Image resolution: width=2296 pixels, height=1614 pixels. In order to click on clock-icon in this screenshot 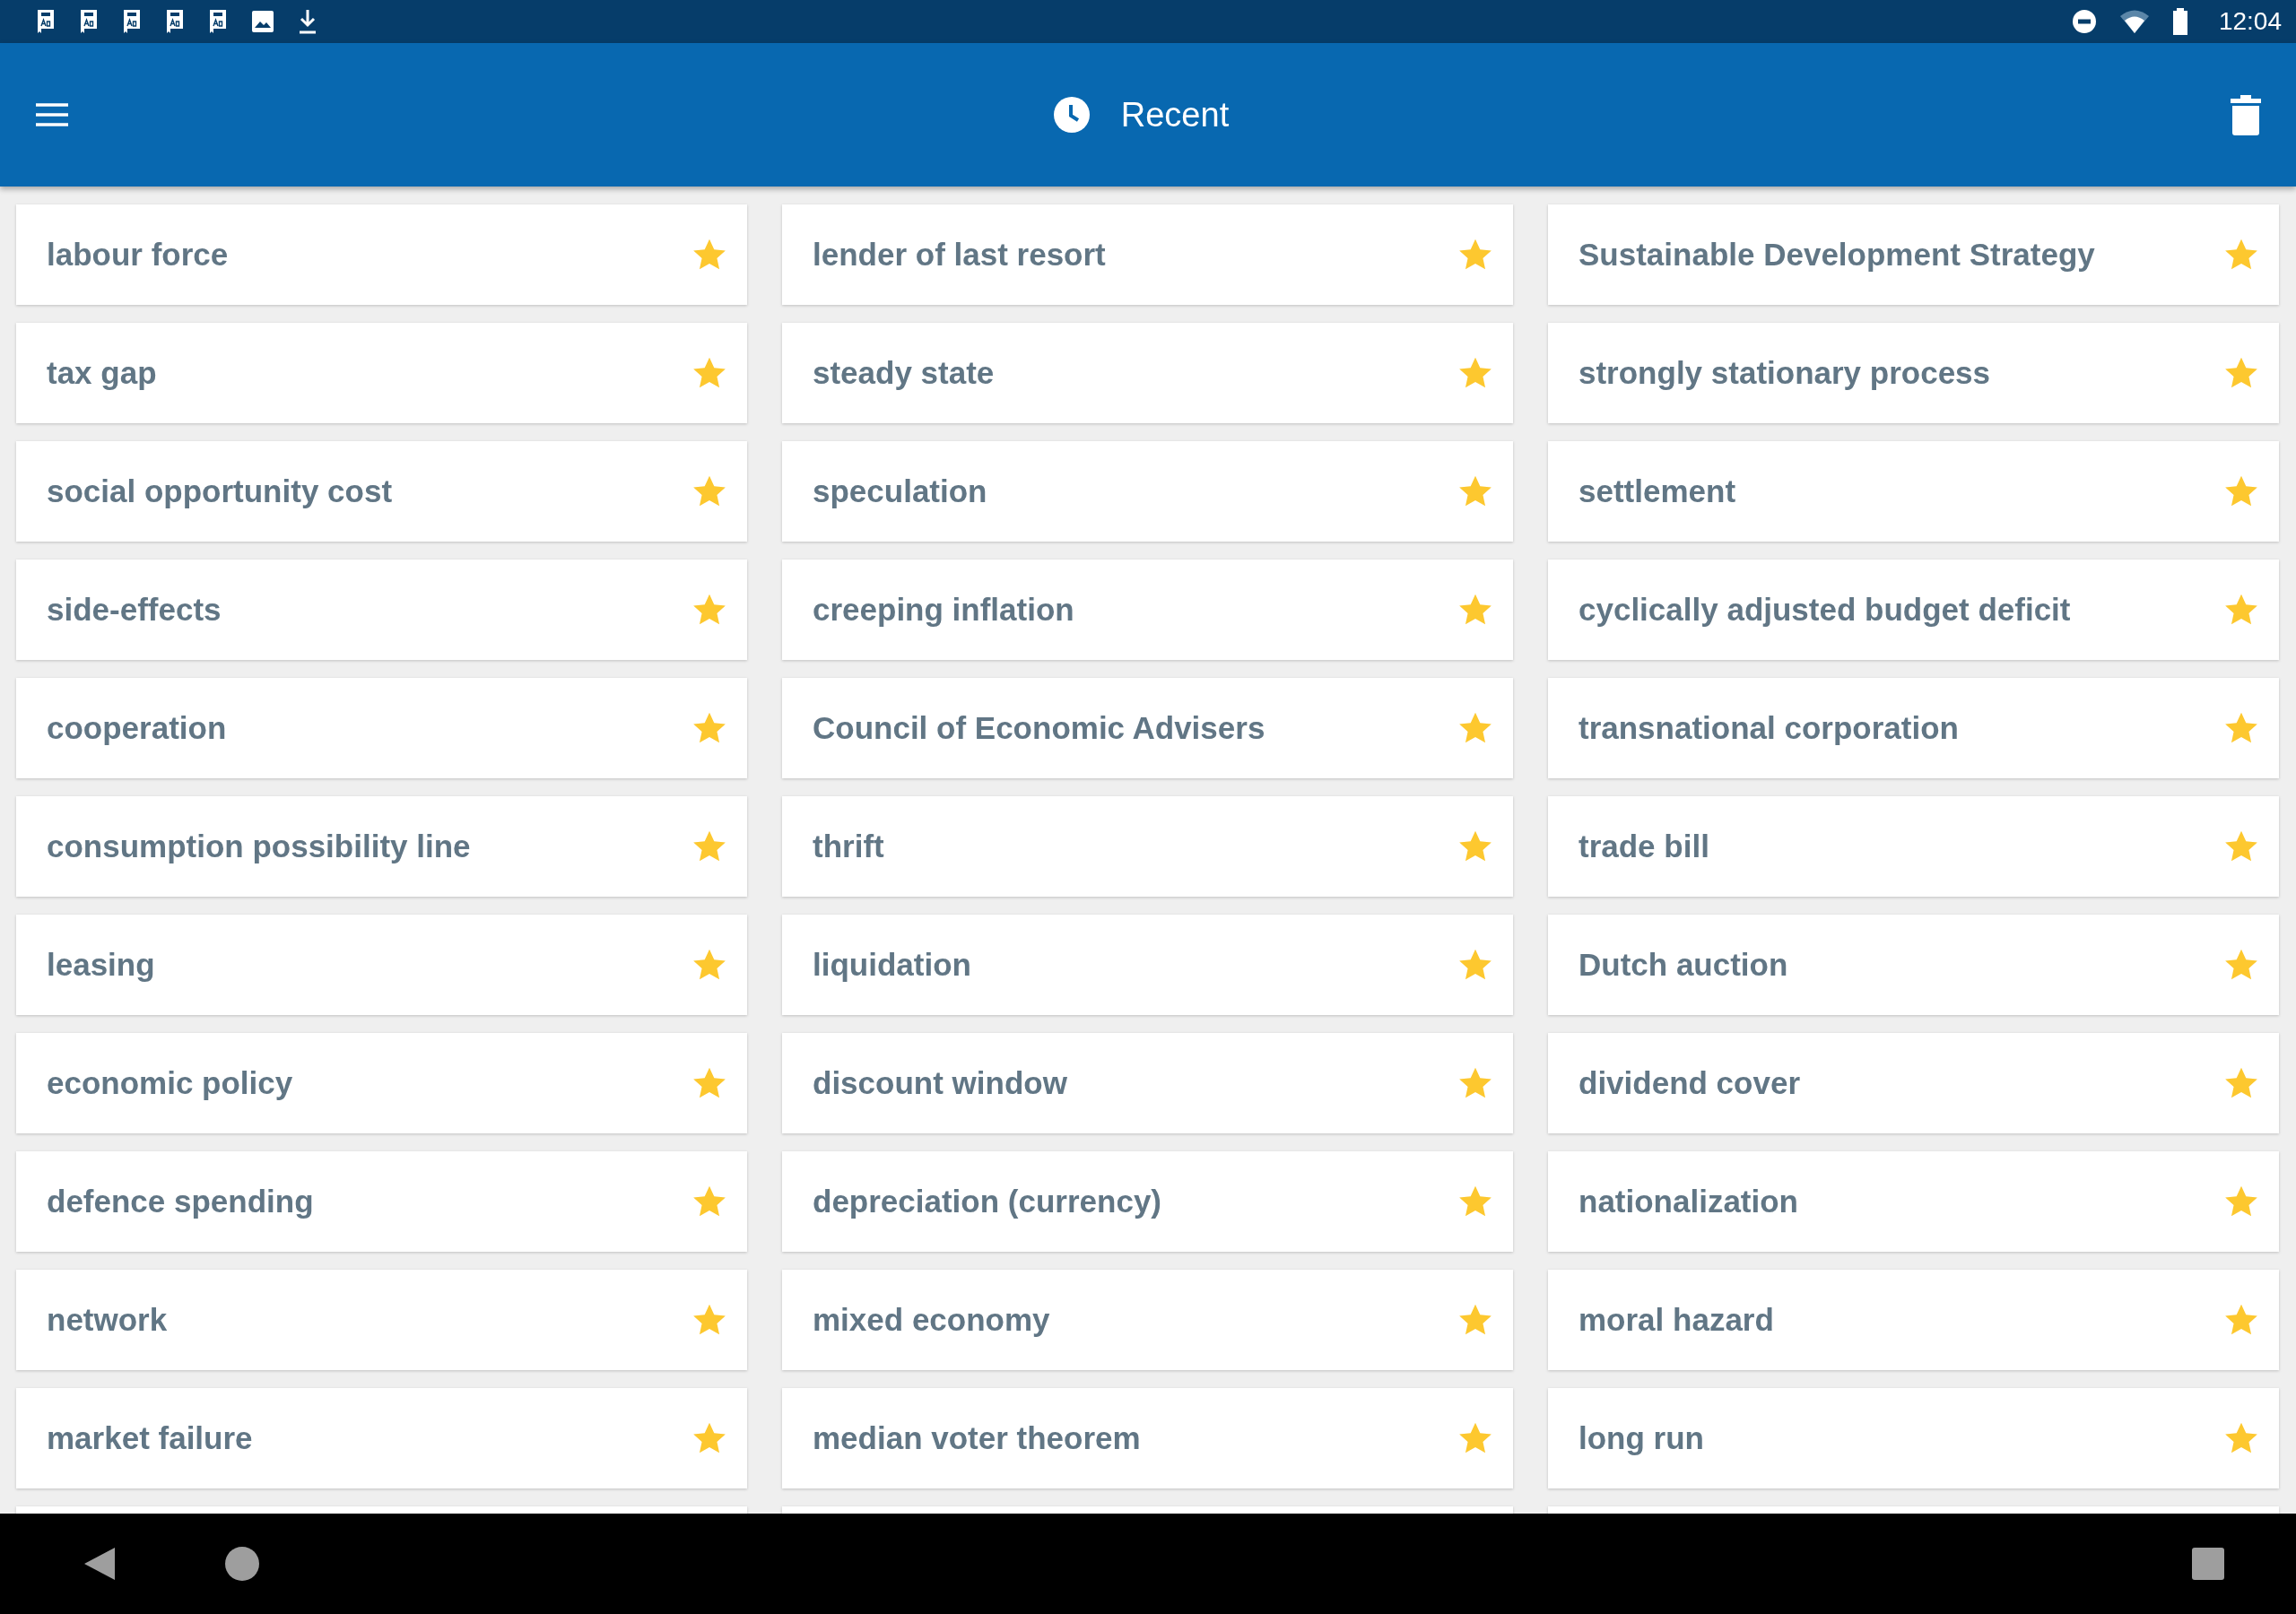, I will do `click(1071, 115)`.